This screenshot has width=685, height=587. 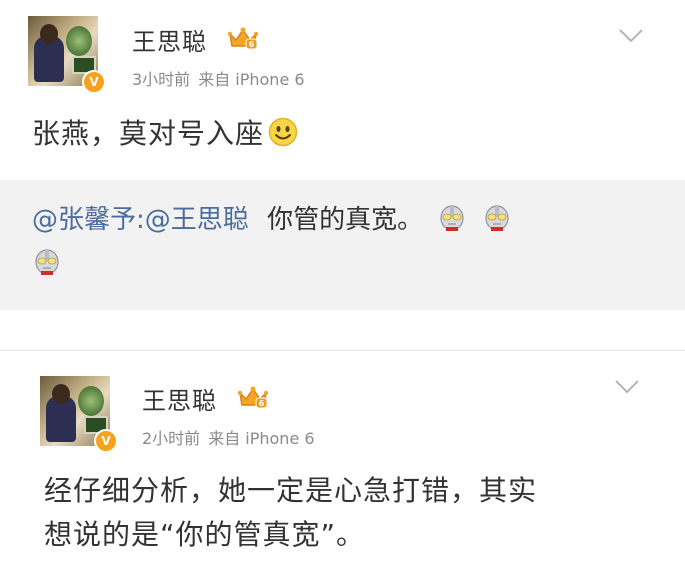 What do you see at coordinates (148, 133) in the screenshot?
I see `post-body: 张燕，莫对号入座` at bounding box center [148, 133].